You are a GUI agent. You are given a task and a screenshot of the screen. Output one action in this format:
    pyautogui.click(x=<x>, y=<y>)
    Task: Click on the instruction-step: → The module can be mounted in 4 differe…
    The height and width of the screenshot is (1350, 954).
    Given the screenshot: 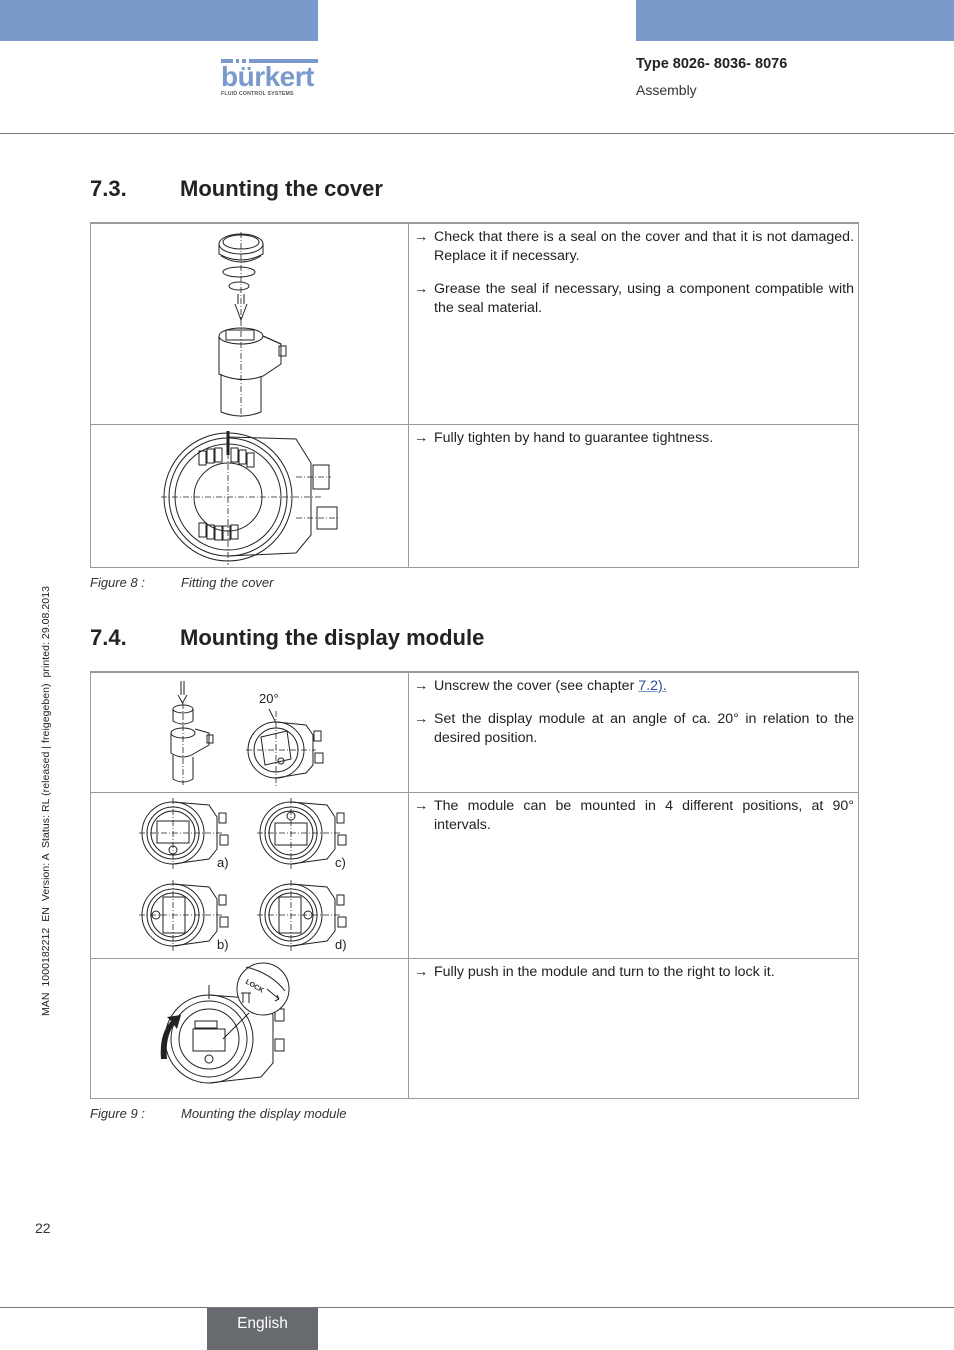 What is the action you would take?
    pyautogui.click(x=634, y=816)
    